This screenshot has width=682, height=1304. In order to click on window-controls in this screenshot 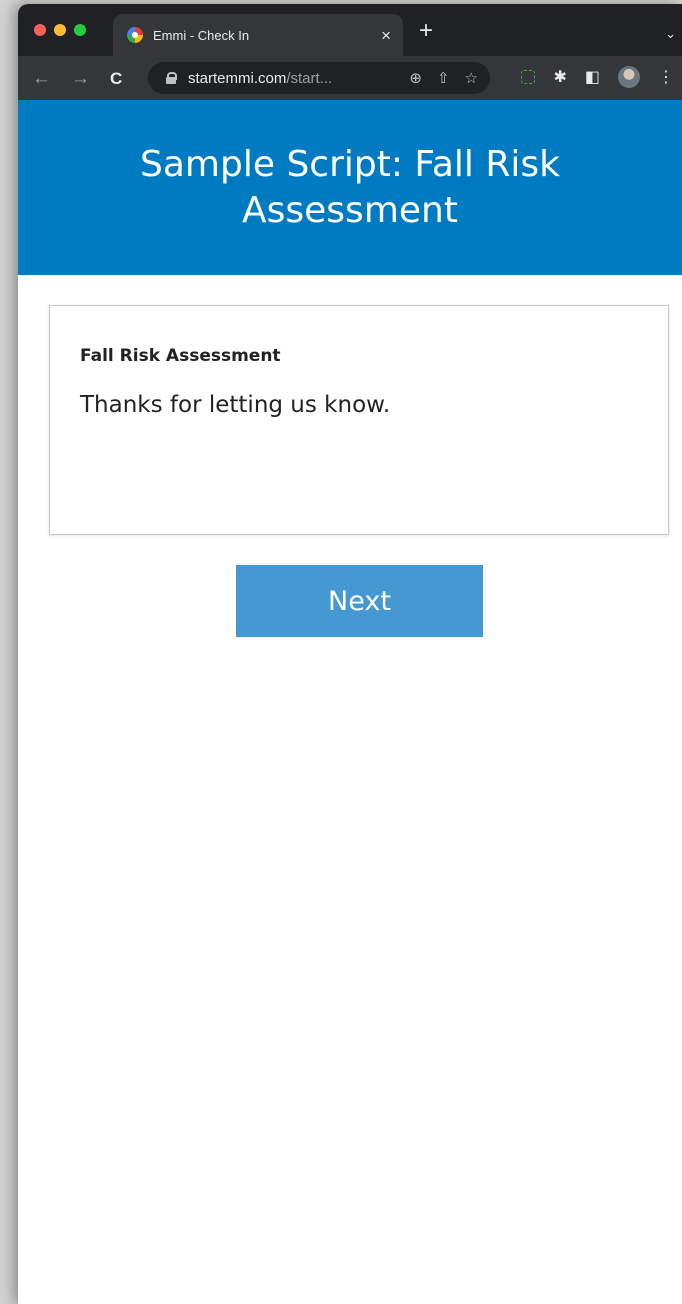, I will do `click(60, 30)`.